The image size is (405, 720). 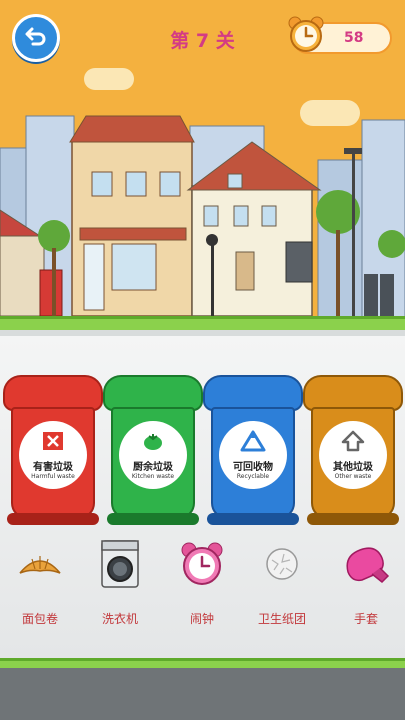 What do you see at coordinates (253, 467) in the screenshot?
I see `bin-name-cn: 可回收物` at bounding box center [253, 467].